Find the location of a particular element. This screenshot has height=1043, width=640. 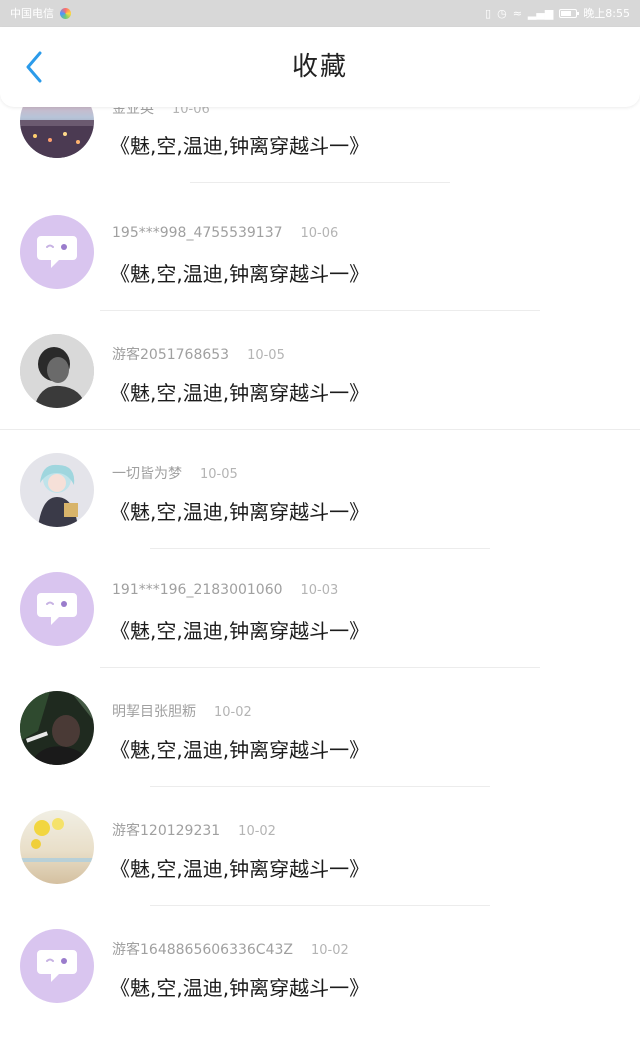

username: 195***998_4755539137 is located at coordinates (197, 233).